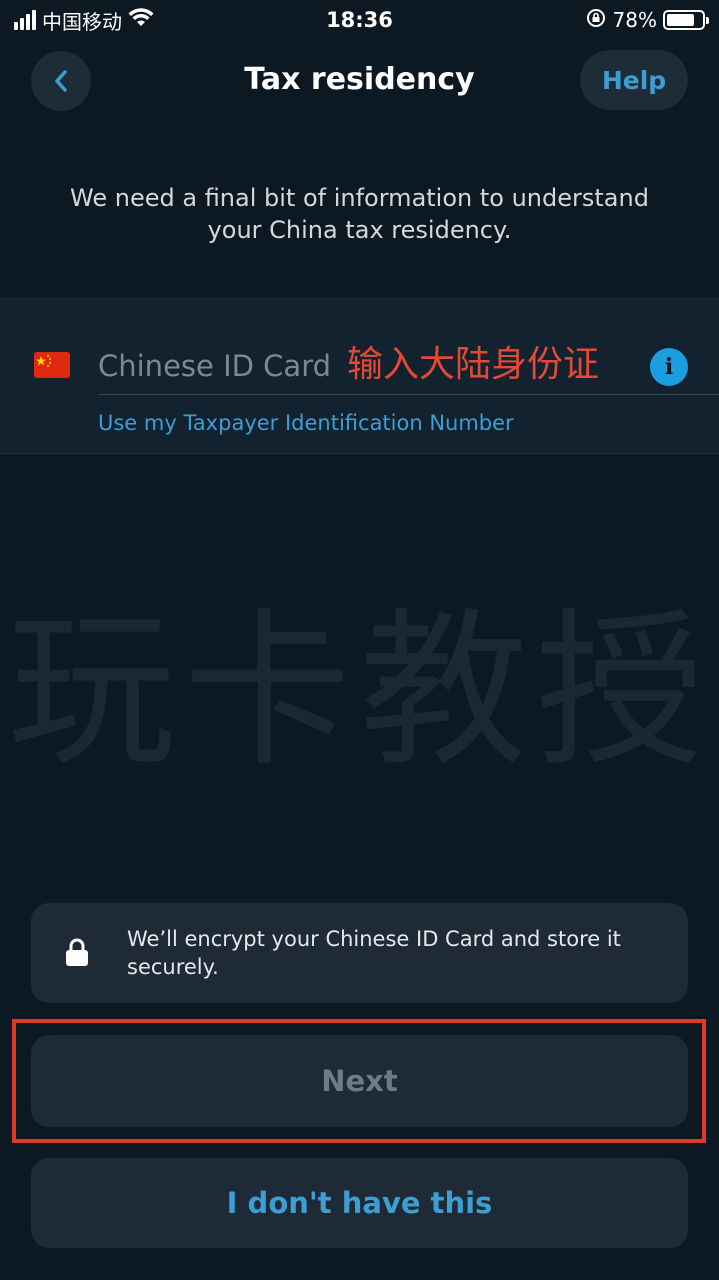 The height and width of the screenshot is (1280, 719). I want to click on back-button, so click(61, 81).